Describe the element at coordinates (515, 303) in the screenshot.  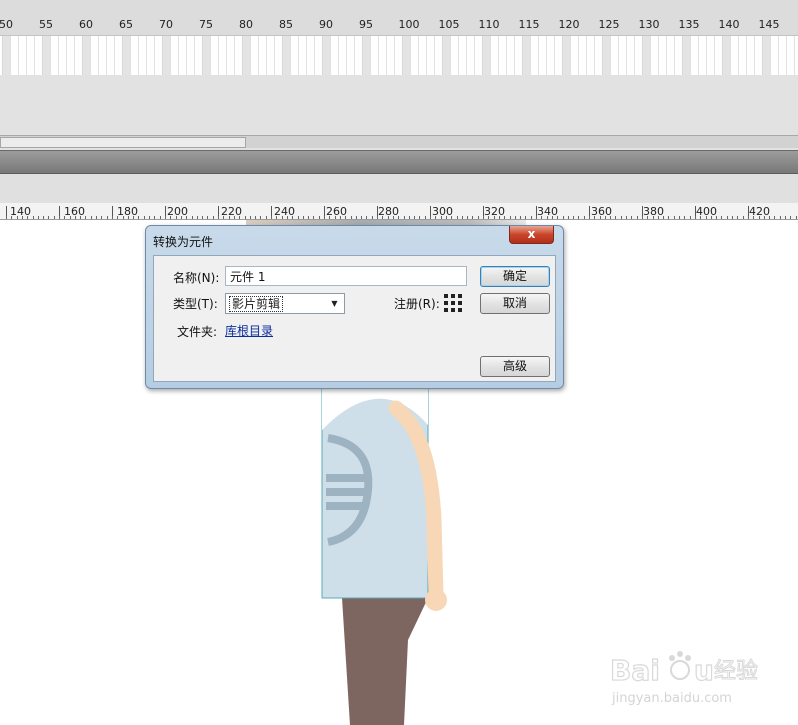
I see `cancel-button: 取消` at that location.